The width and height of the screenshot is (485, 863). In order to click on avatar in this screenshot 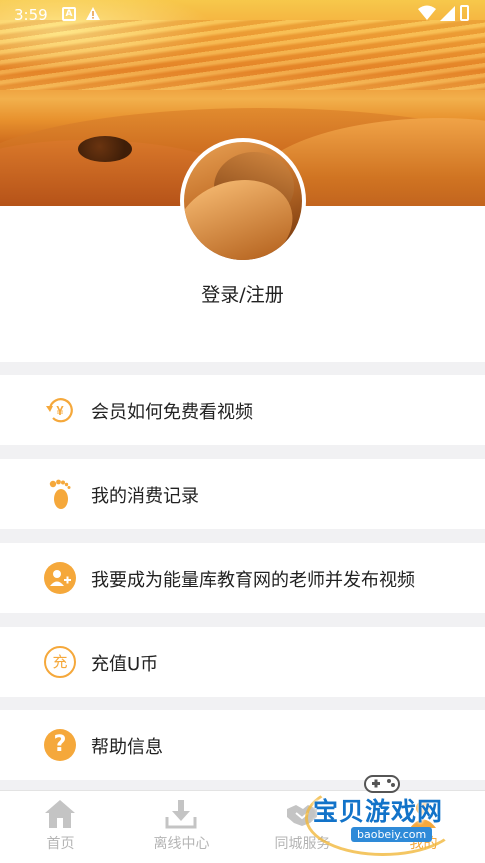, I will do `click(243, 201)`.